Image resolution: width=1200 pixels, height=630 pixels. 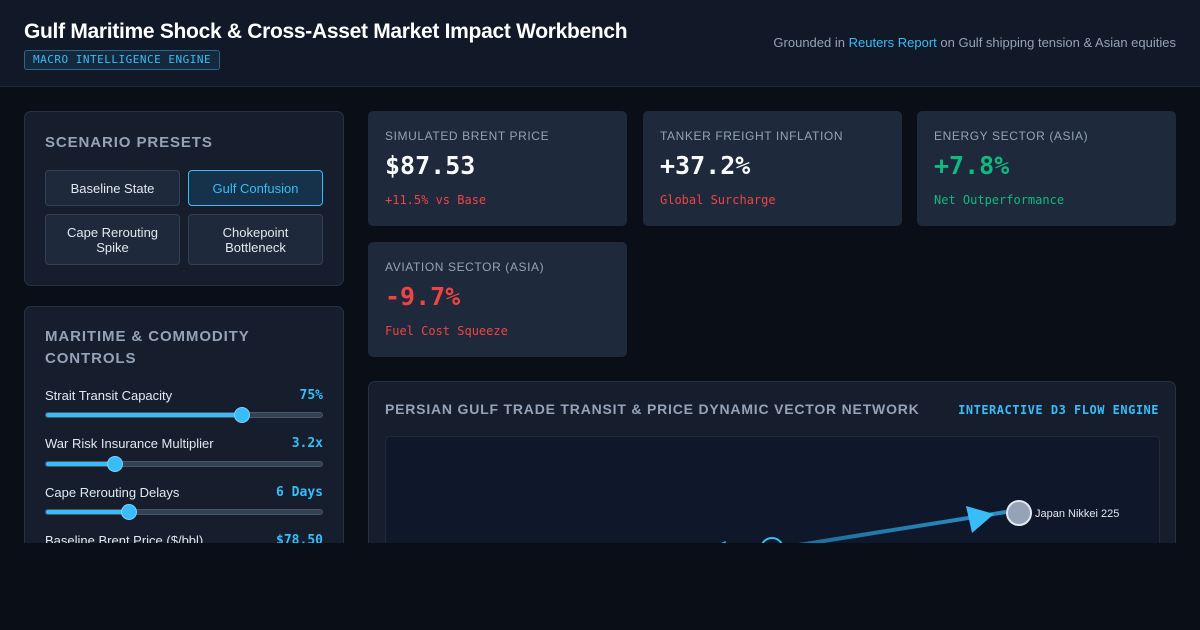 I want to click on kpi-value: -9.7%, so click(x=423, y=296).